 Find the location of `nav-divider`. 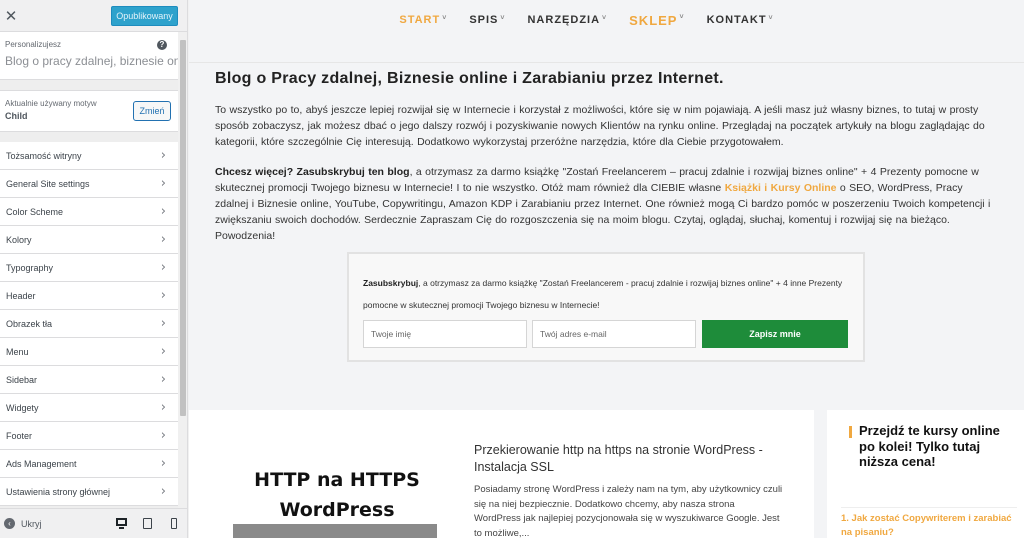

nav-divider is located at coordinates (606, 62).